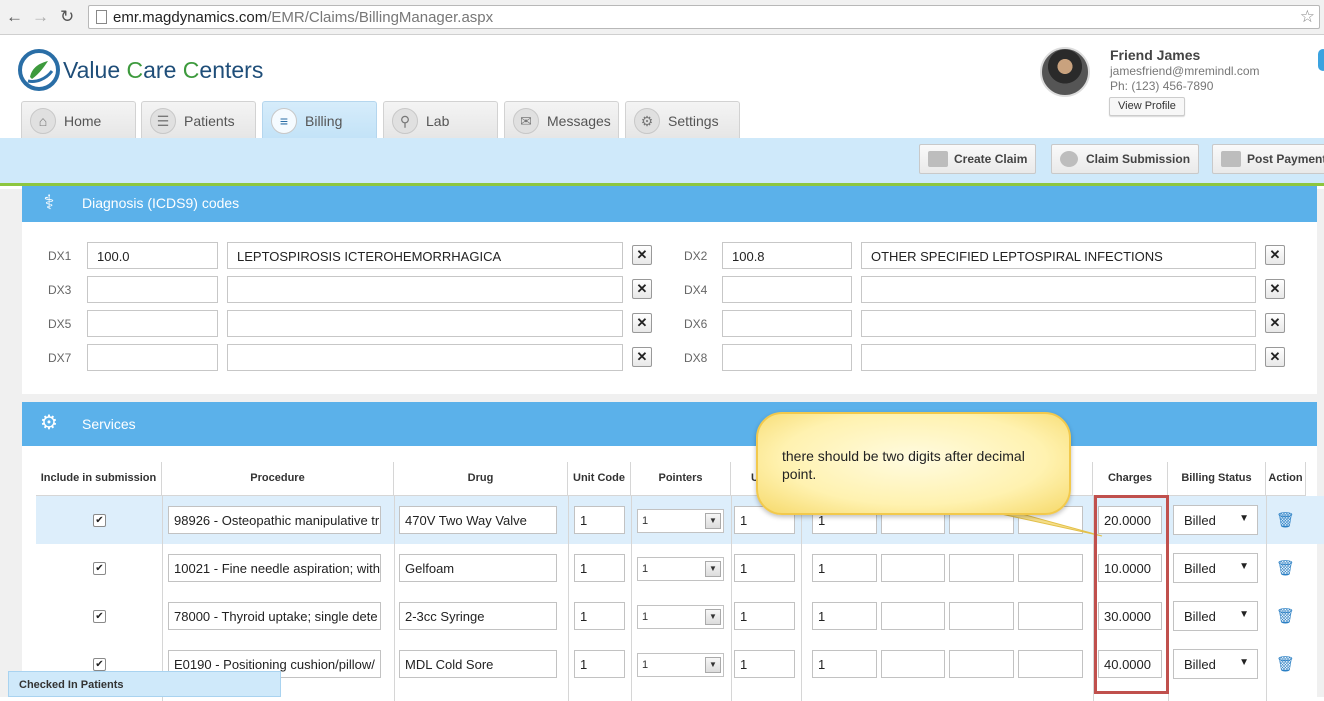 This screenshot has height=701, width=1324. What do you see at coordinates (1268, 159) in the screenshot?
I see `post-payment-button: Post Payment` at bounding box center [1268, 159].